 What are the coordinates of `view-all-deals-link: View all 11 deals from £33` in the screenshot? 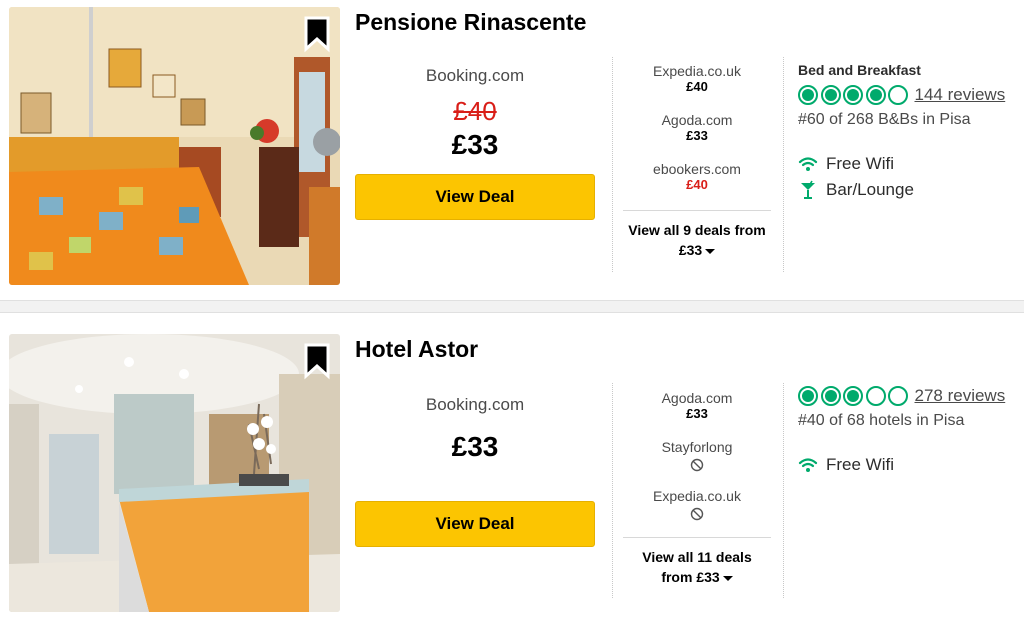 It's located at (697, 562).